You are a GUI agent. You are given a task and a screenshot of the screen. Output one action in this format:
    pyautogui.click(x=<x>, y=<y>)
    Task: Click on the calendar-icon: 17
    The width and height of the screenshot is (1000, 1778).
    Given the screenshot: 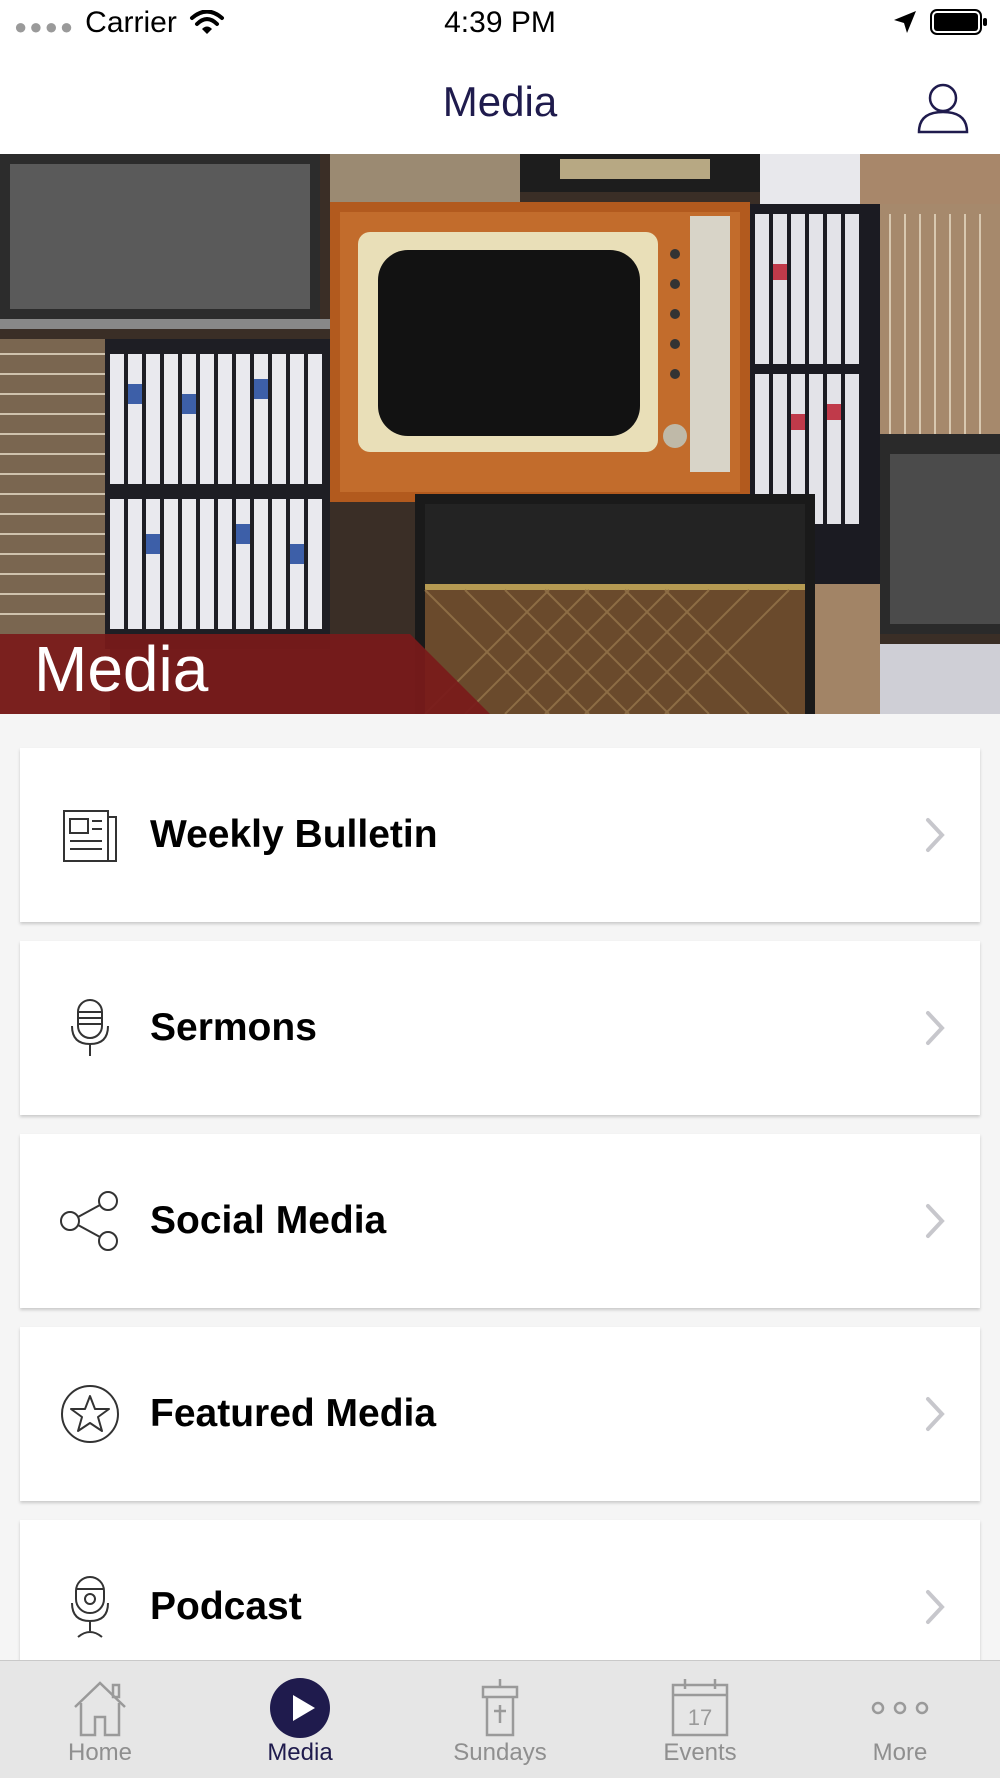 What is the action you would take?
    pyautogui.click(x=700, y=1708)
    